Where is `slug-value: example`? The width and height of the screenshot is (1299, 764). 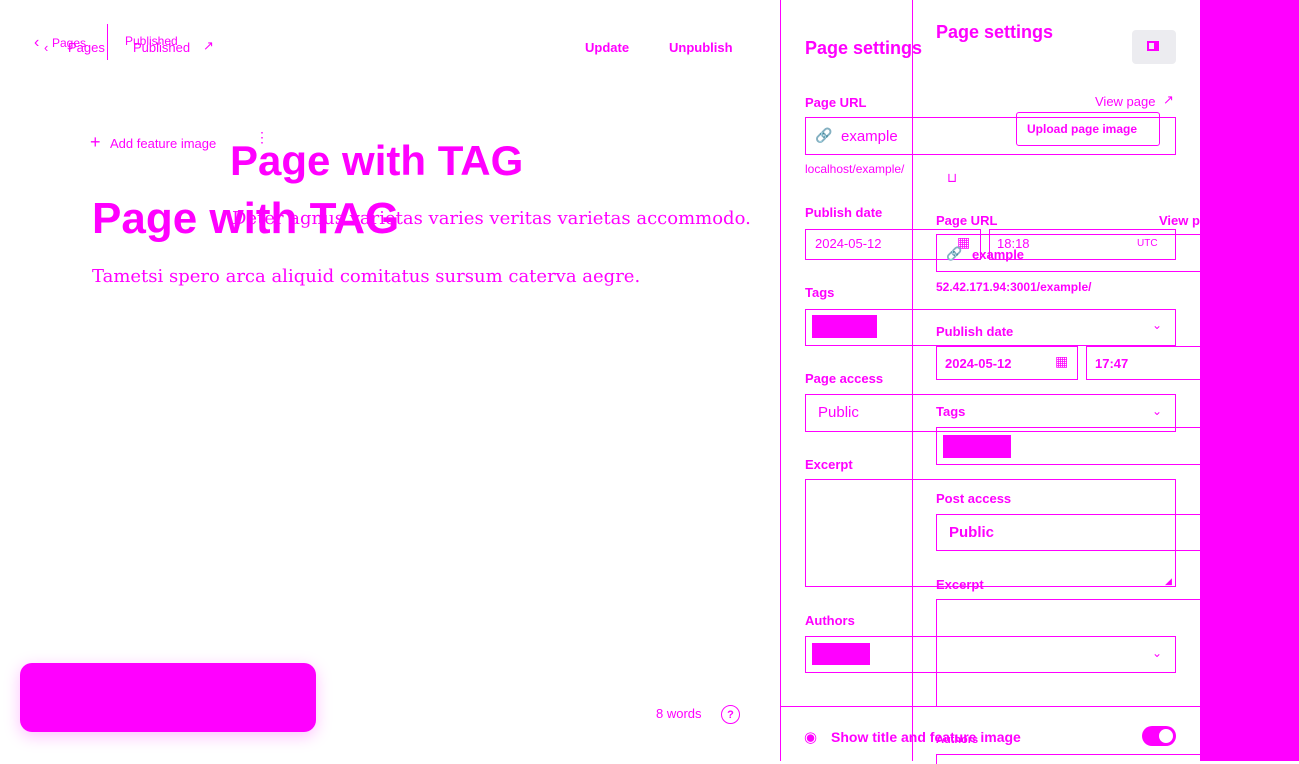
slug-value: example is located at coordinates (869, 136).